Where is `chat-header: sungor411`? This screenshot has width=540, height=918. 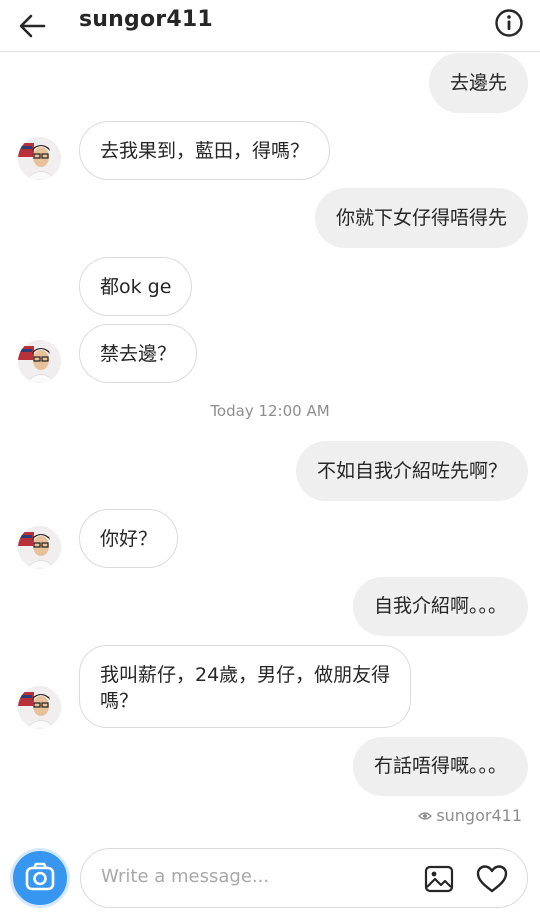
chat-header: sungor411 is located at coordinates (270, 26).